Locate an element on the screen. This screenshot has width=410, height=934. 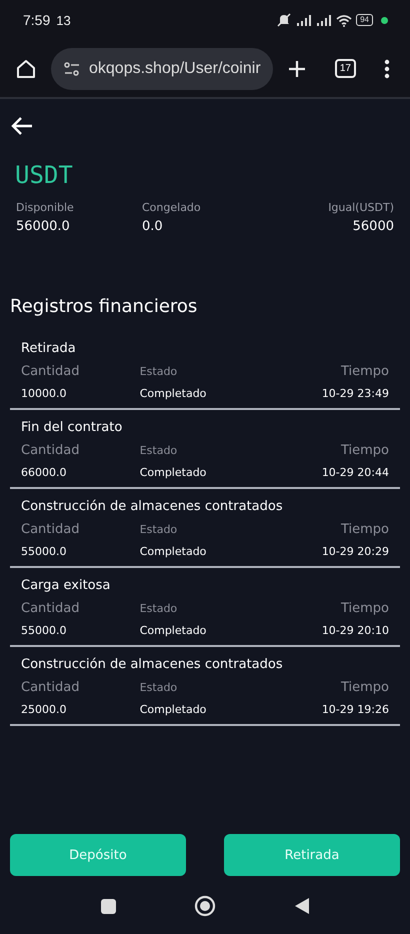
status-text: 13 is located at coordinates (63, 20).